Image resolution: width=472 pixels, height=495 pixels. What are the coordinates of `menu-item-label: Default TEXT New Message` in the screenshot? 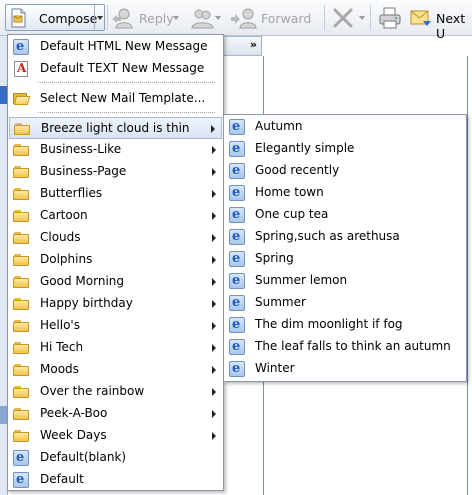 It's located at (122, 68).